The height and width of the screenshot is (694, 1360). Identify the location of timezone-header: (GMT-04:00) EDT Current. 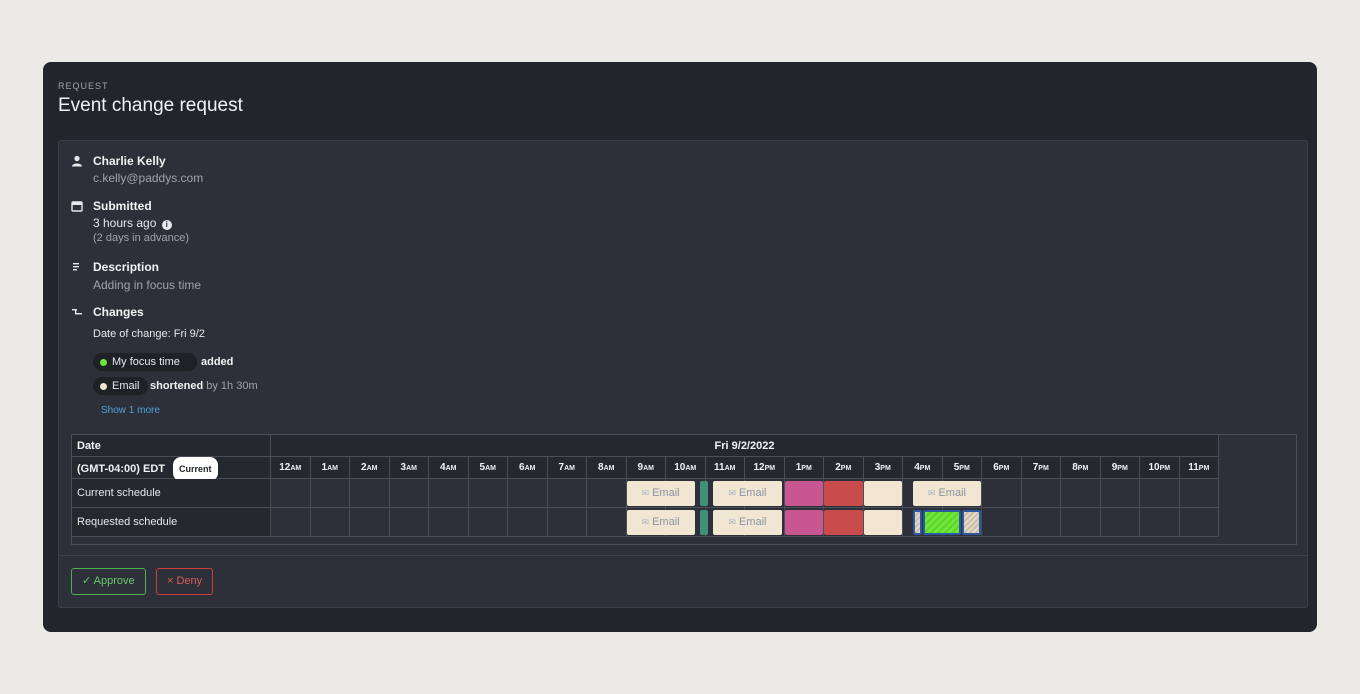
(171, 469).